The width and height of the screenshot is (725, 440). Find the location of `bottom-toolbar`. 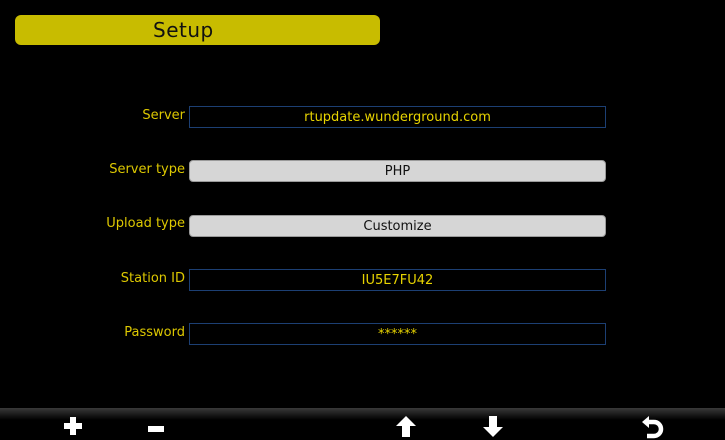

bottom-toolbar is located at coordinates (362, 424).